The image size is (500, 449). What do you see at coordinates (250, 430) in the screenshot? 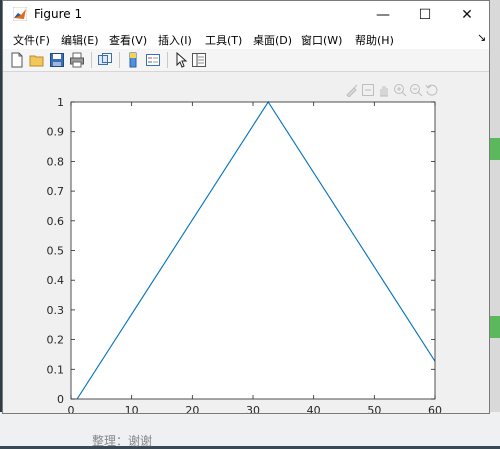
I see `background-bottom-strip: 整理：谢谢` at bounding box center [250, 430].